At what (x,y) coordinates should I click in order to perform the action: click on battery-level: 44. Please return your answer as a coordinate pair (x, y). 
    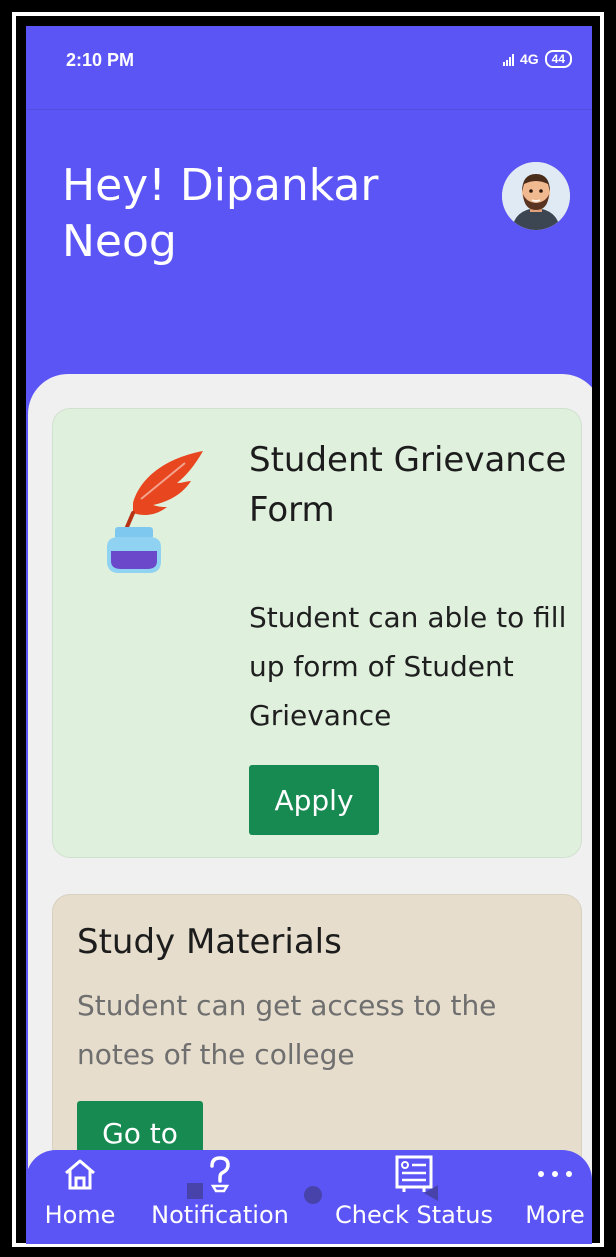
    Looking at the image, I should click on (558, 59).